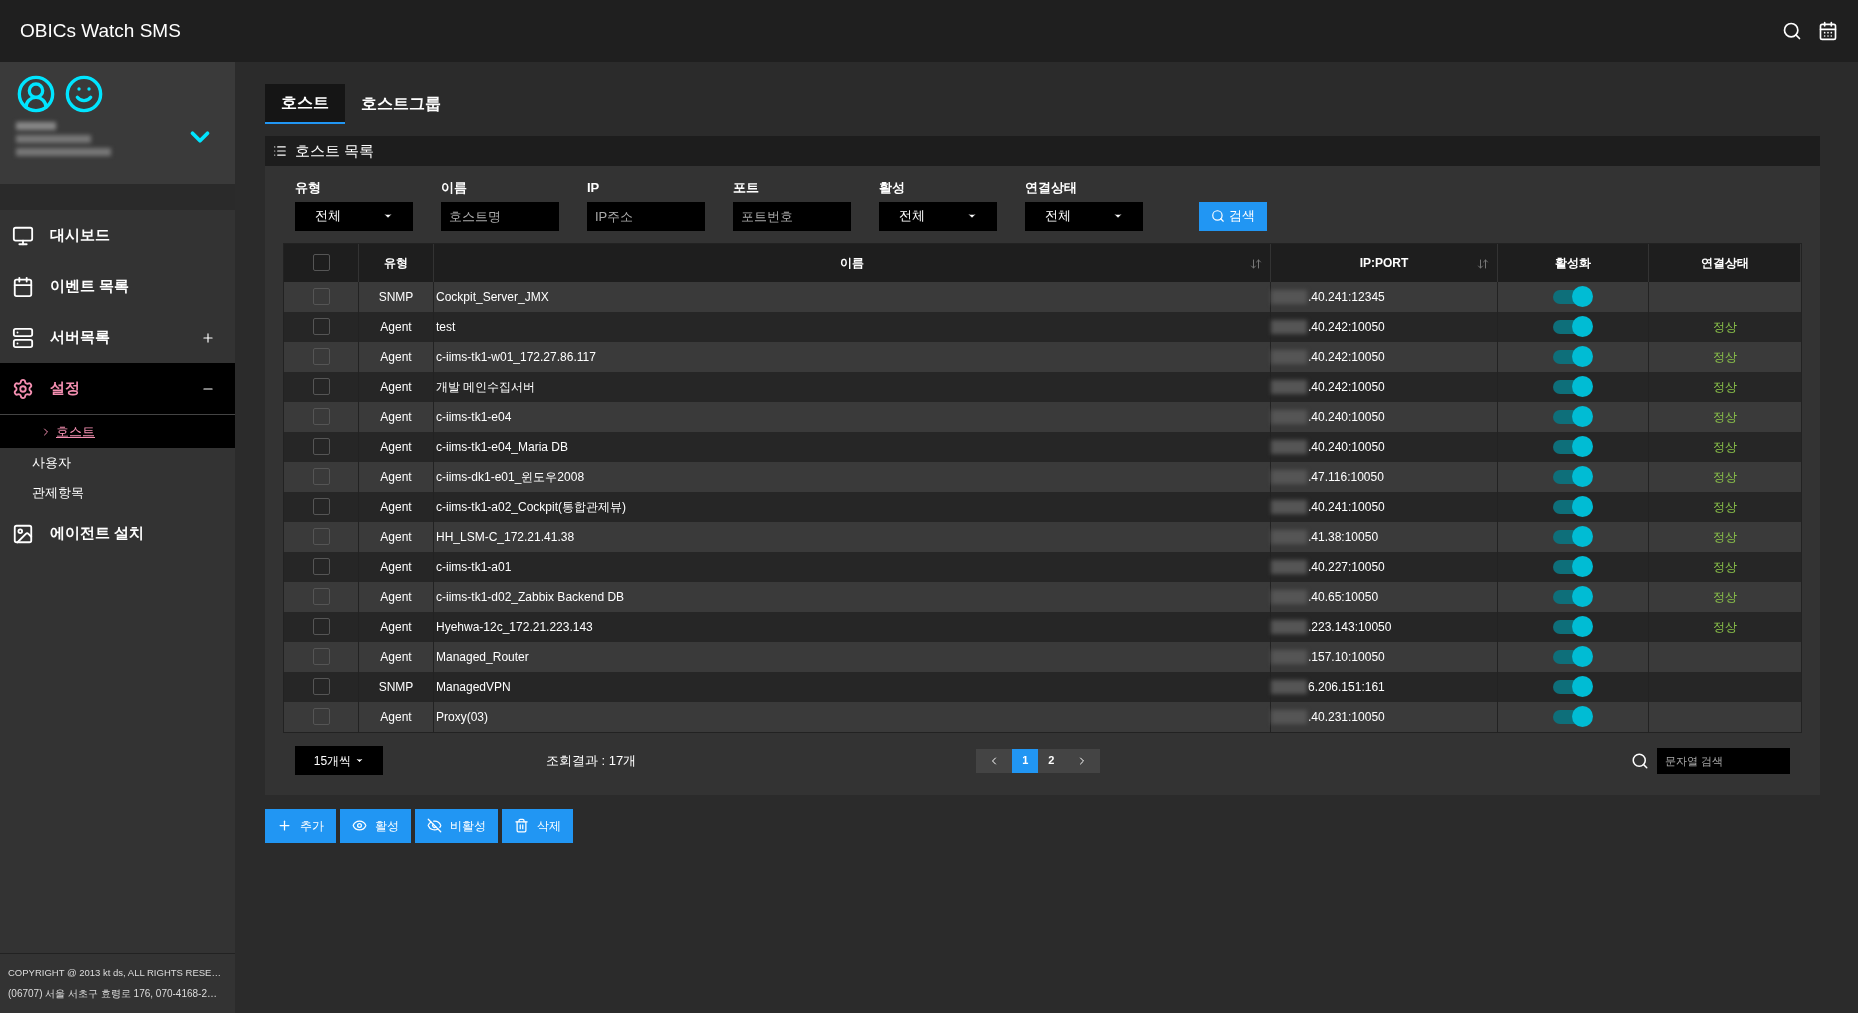 Image resolution: width=1858 pixels, height=1013 pixels. What do you see at coordinates (1042, 476) in the screenshot?
I see `table-row: Agent c-iims-dk1-e01_윈도우2008 .47.116:10050 정상` at bounding box center [1042, 476].